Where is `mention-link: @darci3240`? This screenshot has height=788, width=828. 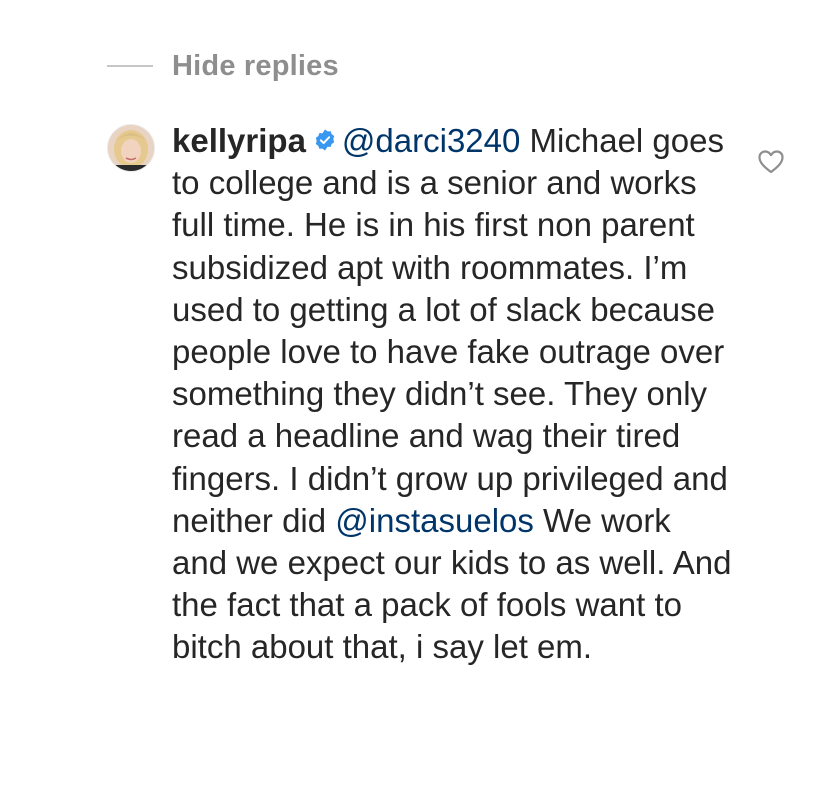 mention-link: @darci3240 is located at coordinates (431, 140).